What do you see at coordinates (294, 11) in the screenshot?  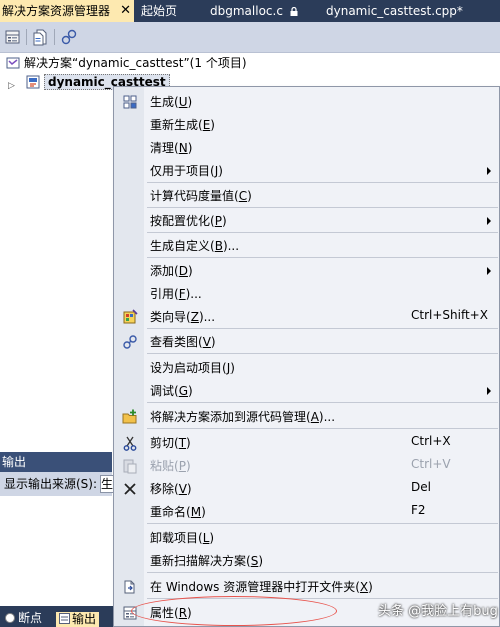 I see `lock-icon` at bounding box center [294, 11].